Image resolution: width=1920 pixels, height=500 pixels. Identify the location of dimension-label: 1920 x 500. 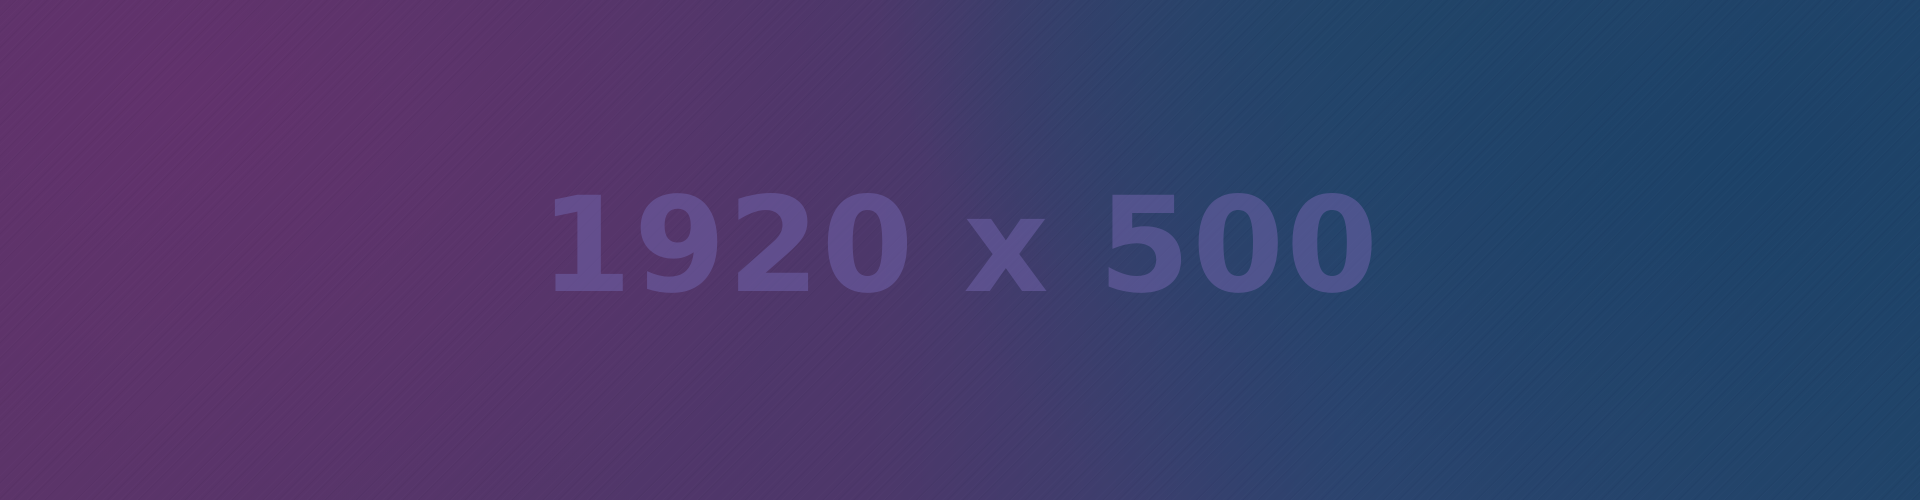
(960, 246).